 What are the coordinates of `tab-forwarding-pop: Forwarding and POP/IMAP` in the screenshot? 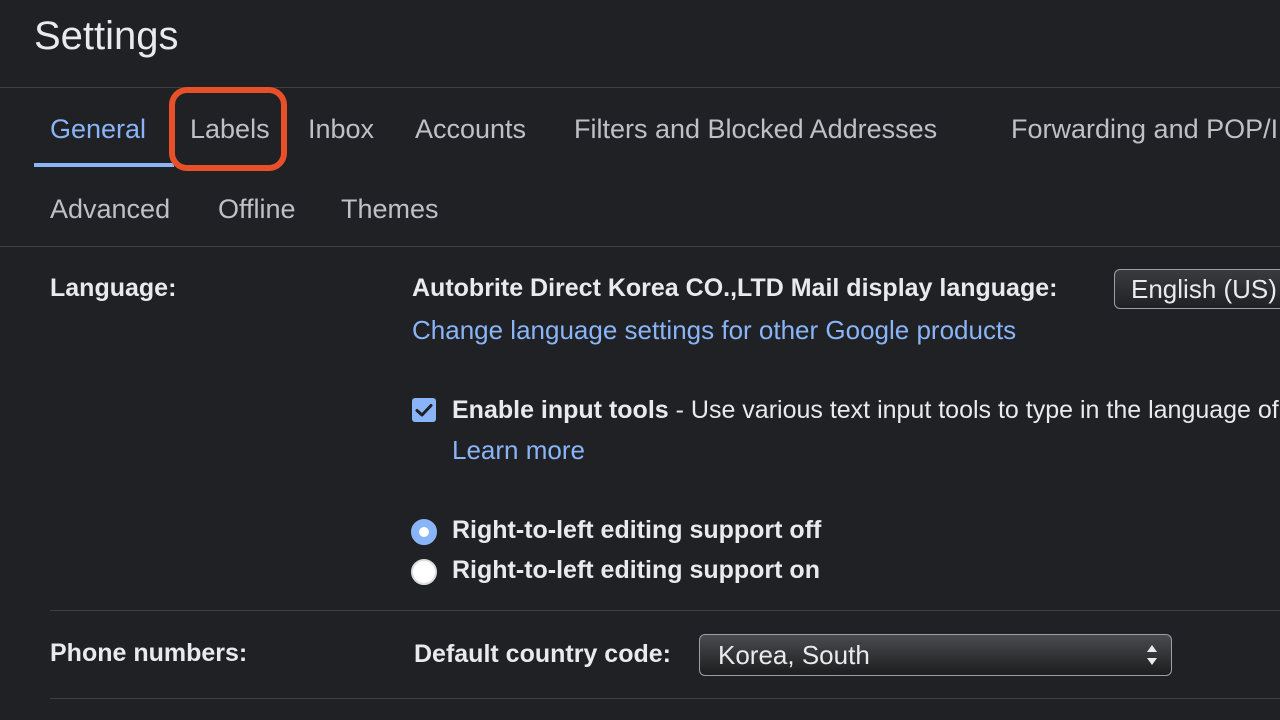 It's located at (1145, 129).